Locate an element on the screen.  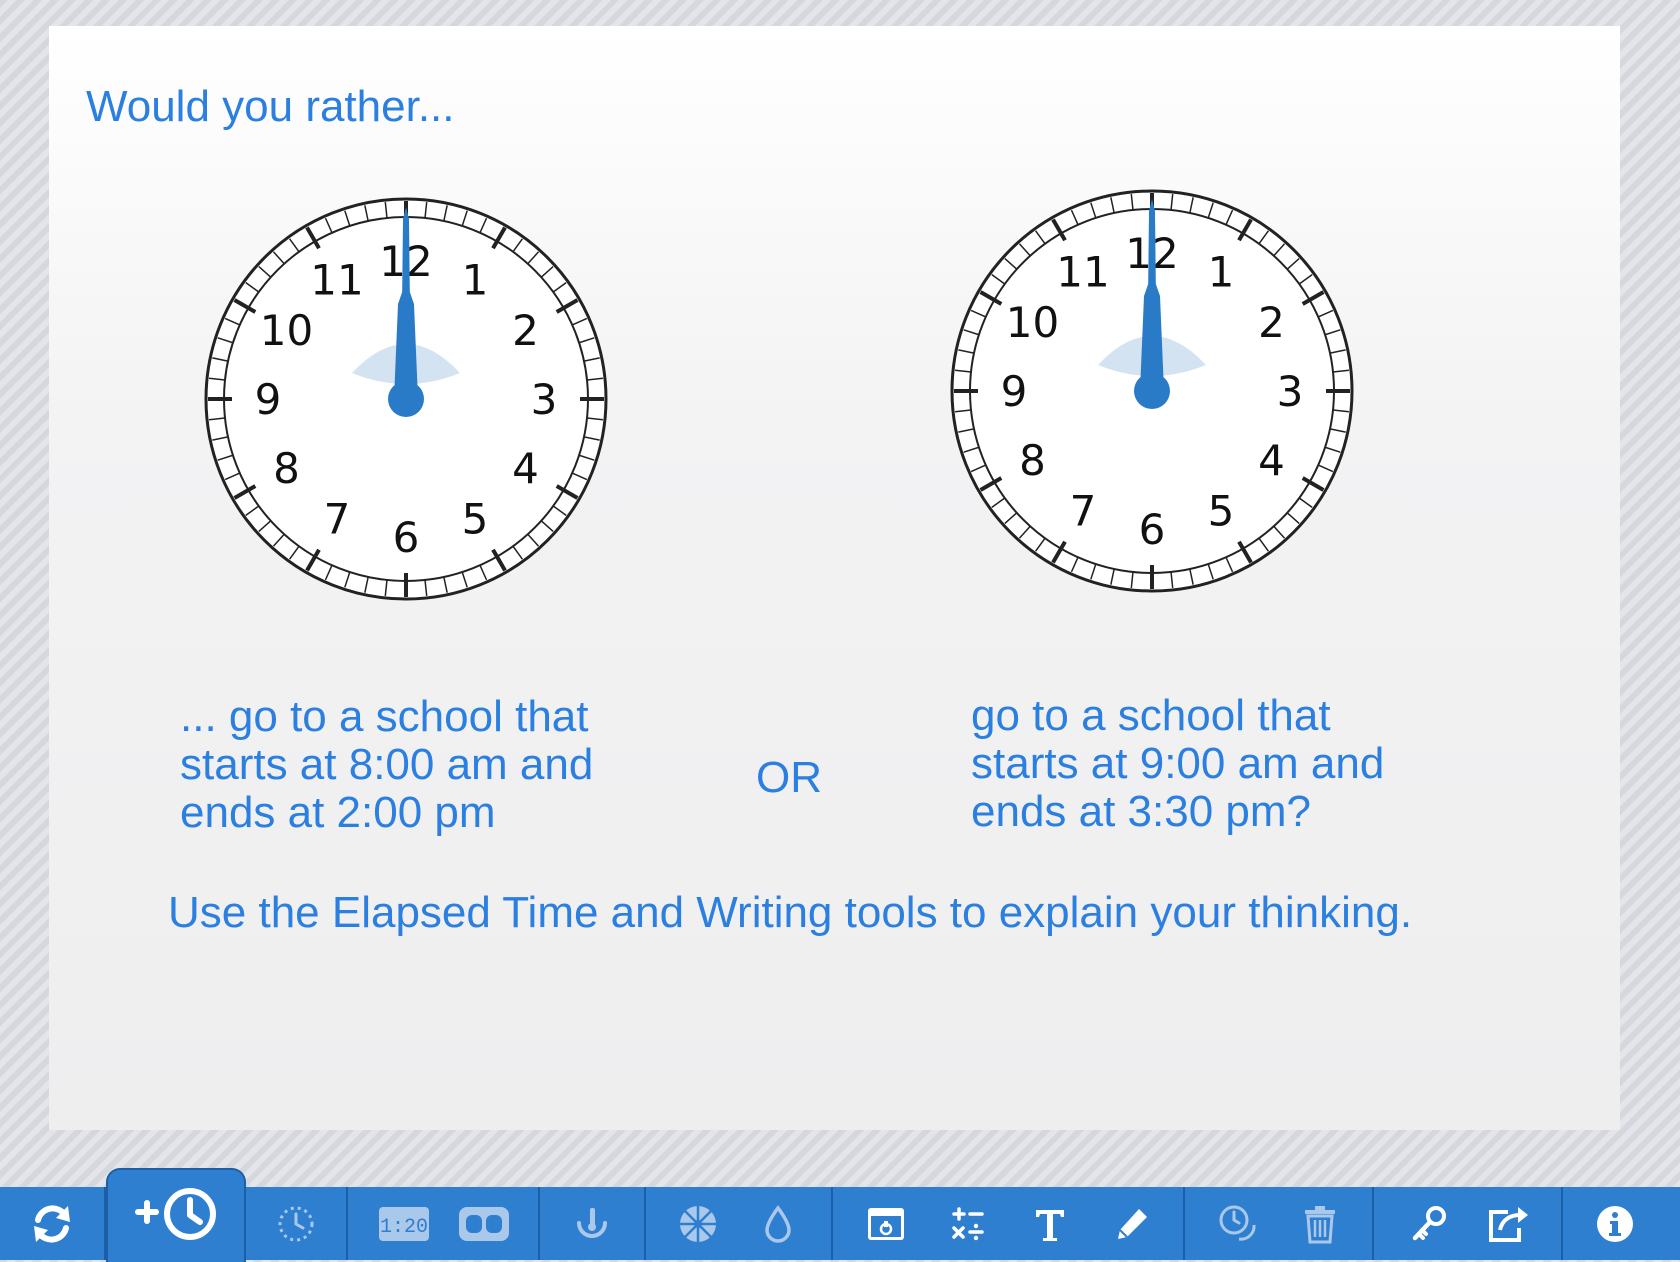
dotted-clock-button is located at coordinates (296, 1223).